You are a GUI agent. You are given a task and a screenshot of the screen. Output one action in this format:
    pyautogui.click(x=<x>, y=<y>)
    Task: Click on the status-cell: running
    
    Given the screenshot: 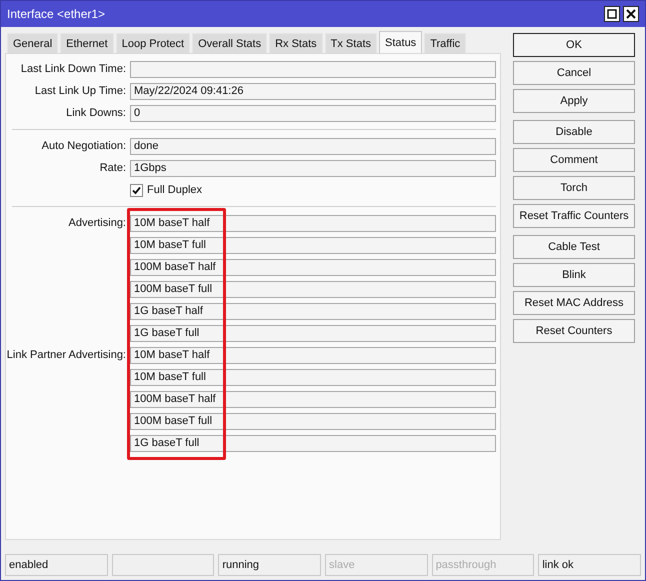 What is the action you would take?
    pyautogui.click(x=270, y=565)
    